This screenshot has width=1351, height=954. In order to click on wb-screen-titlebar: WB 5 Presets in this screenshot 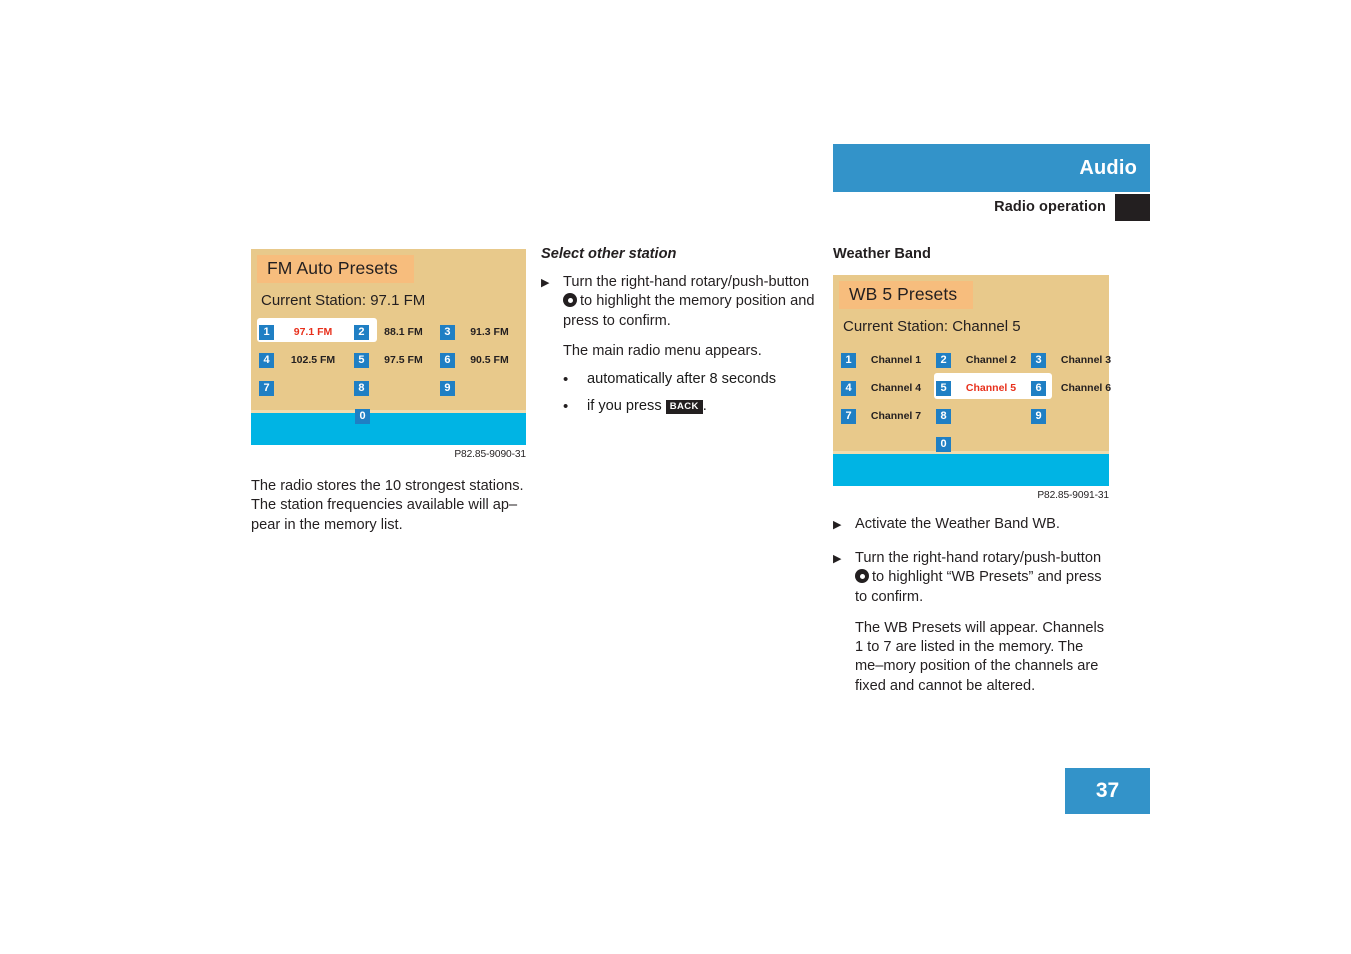, I will do `click(906, 295)`.